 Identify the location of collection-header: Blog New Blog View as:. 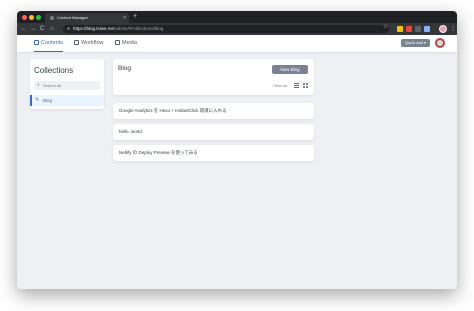
(213, 77).